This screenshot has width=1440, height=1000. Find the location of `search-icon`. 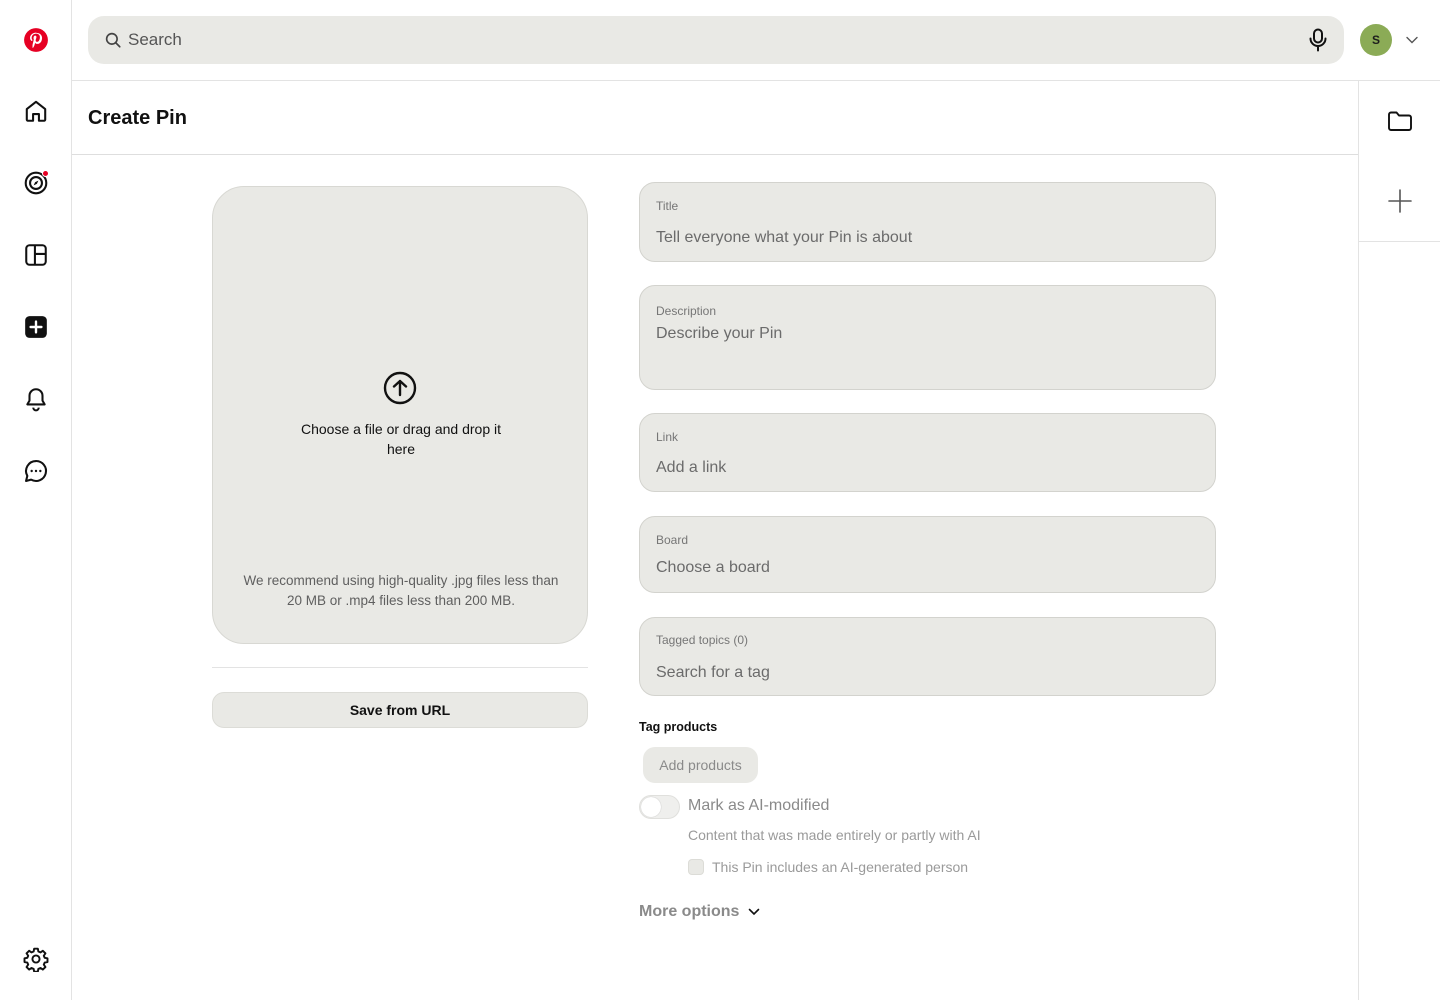

search-icon is located at coordinates (113, 40).